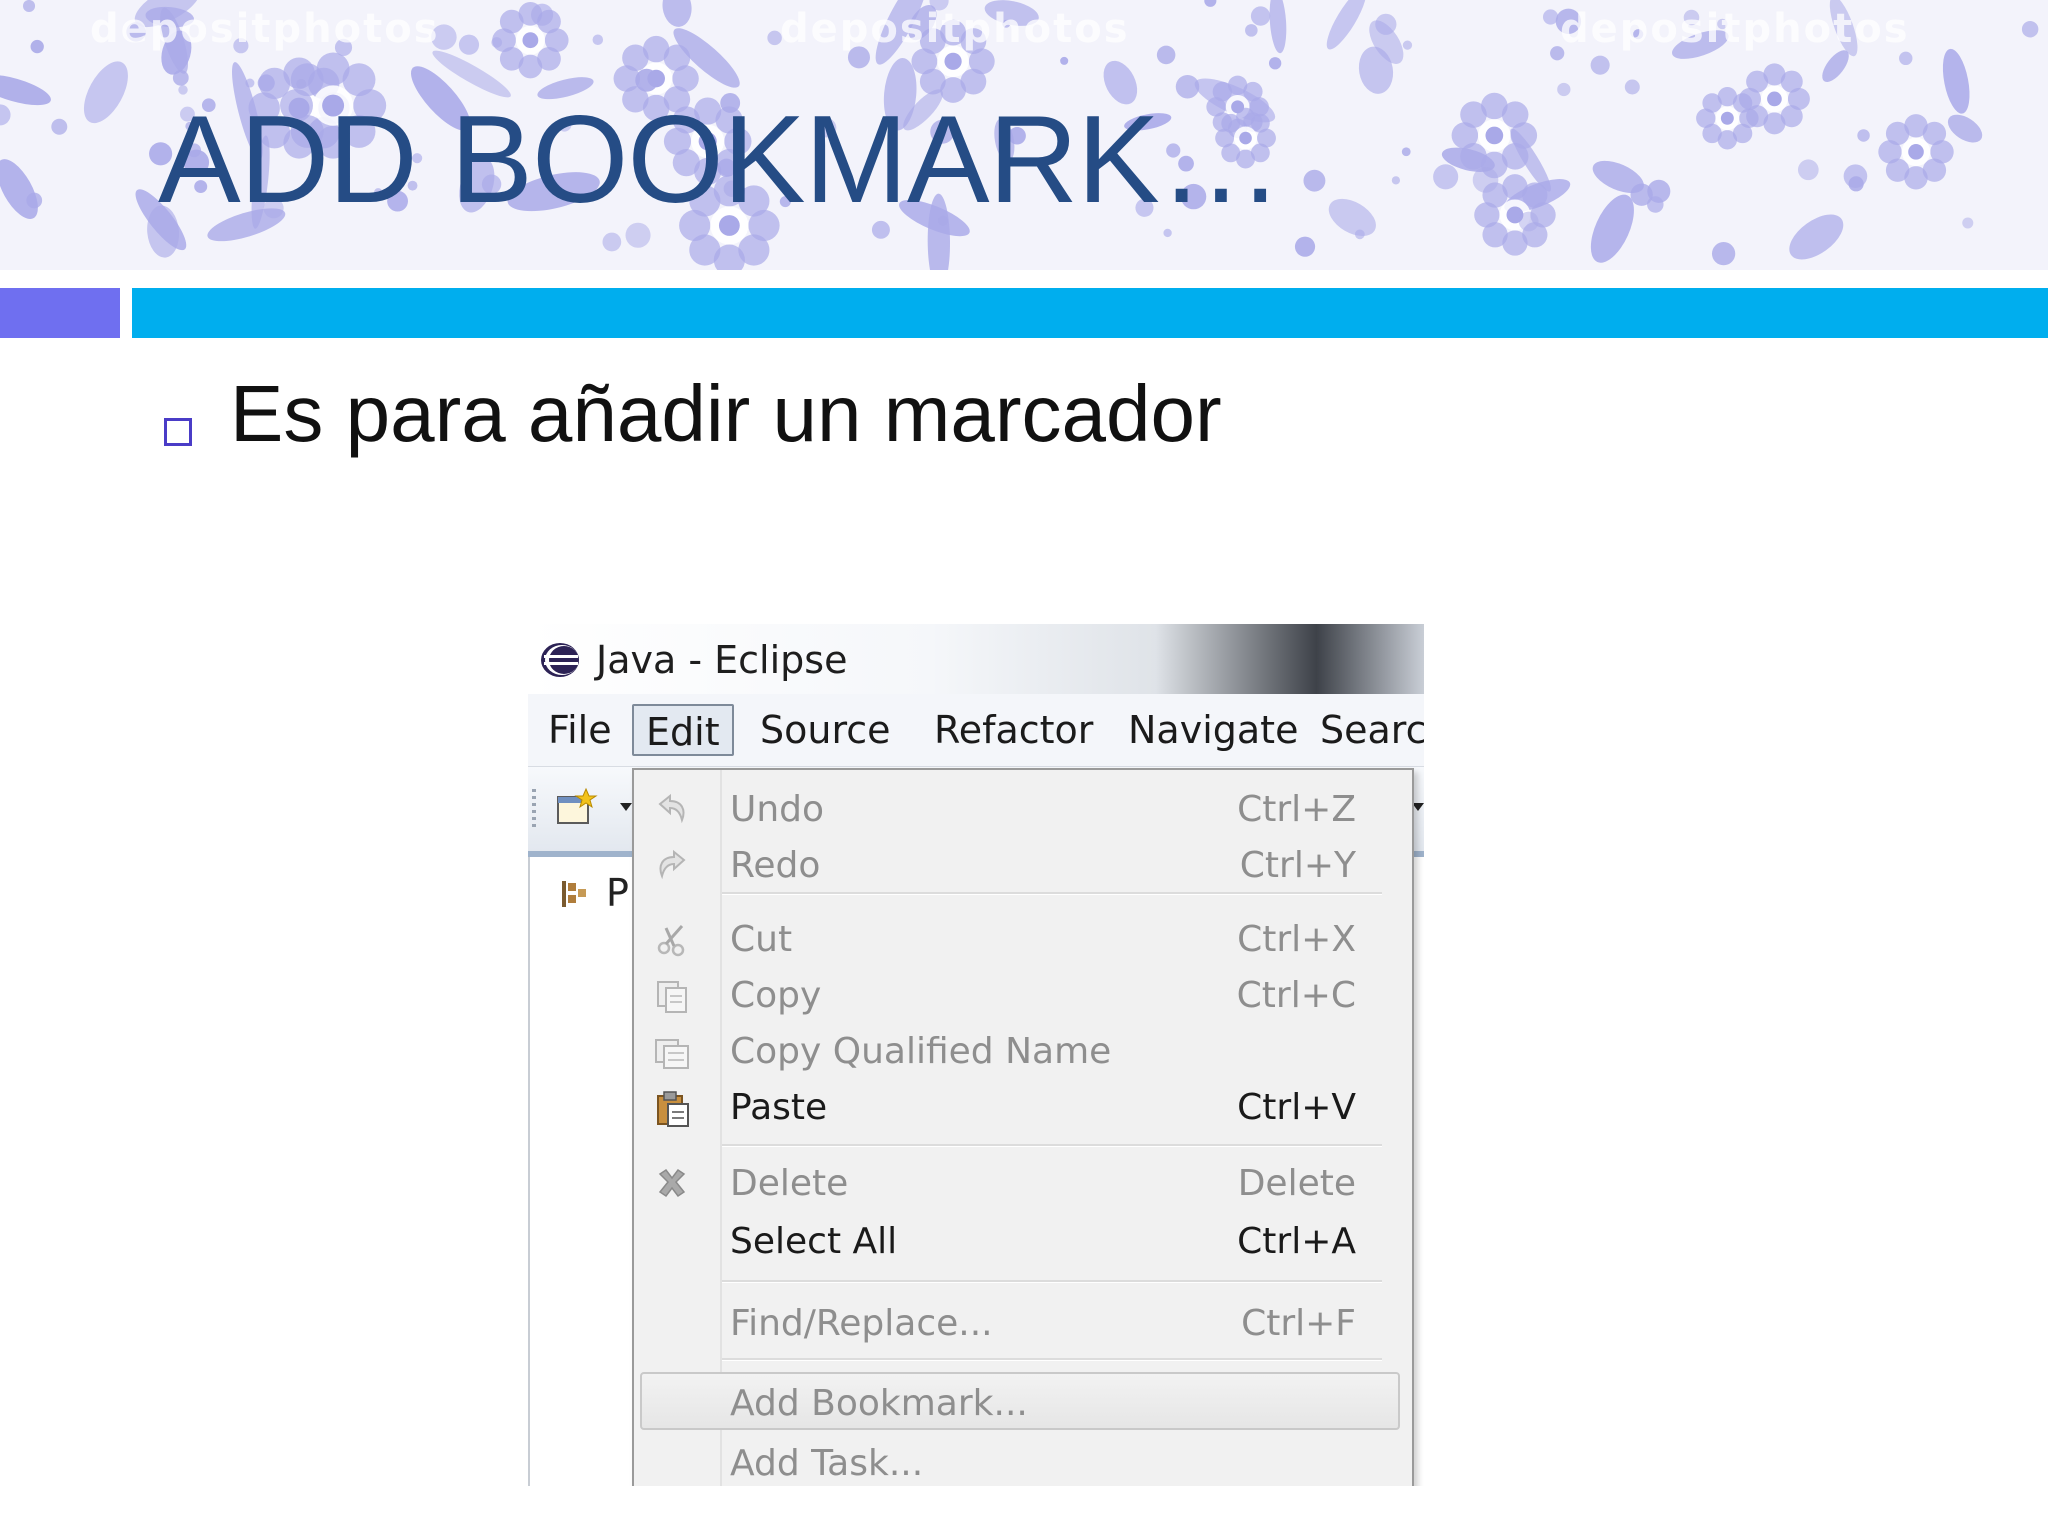  I want to click on menu-item-label: Delete, so click(789, 1183).